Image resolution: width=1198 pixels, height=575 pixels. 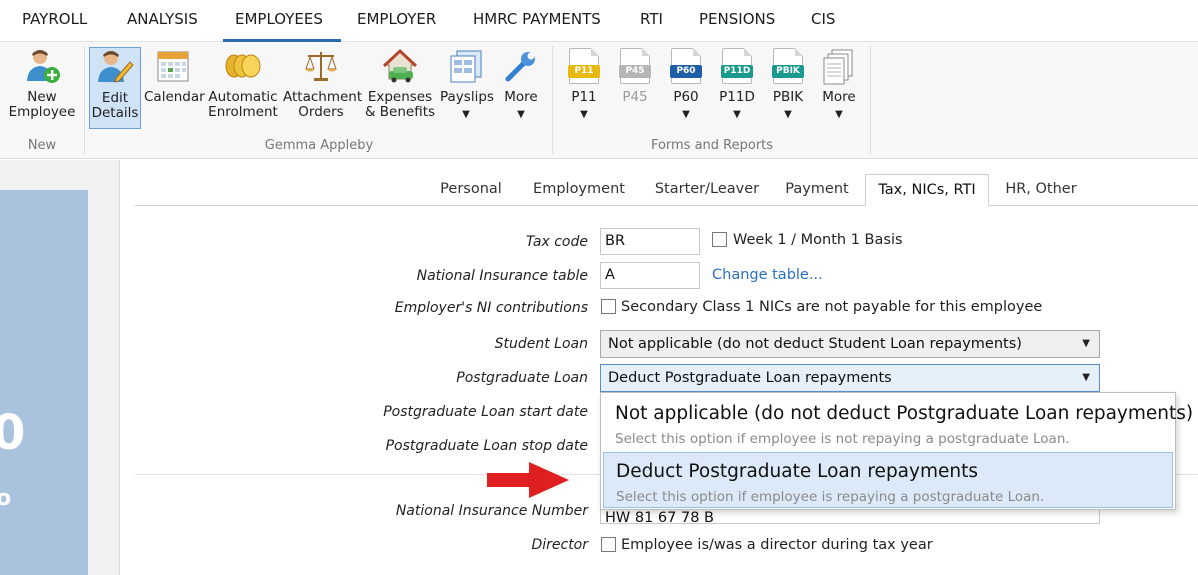 I want to click on p11d-button: P11D P11D ▼, so click(x=737, y=88).